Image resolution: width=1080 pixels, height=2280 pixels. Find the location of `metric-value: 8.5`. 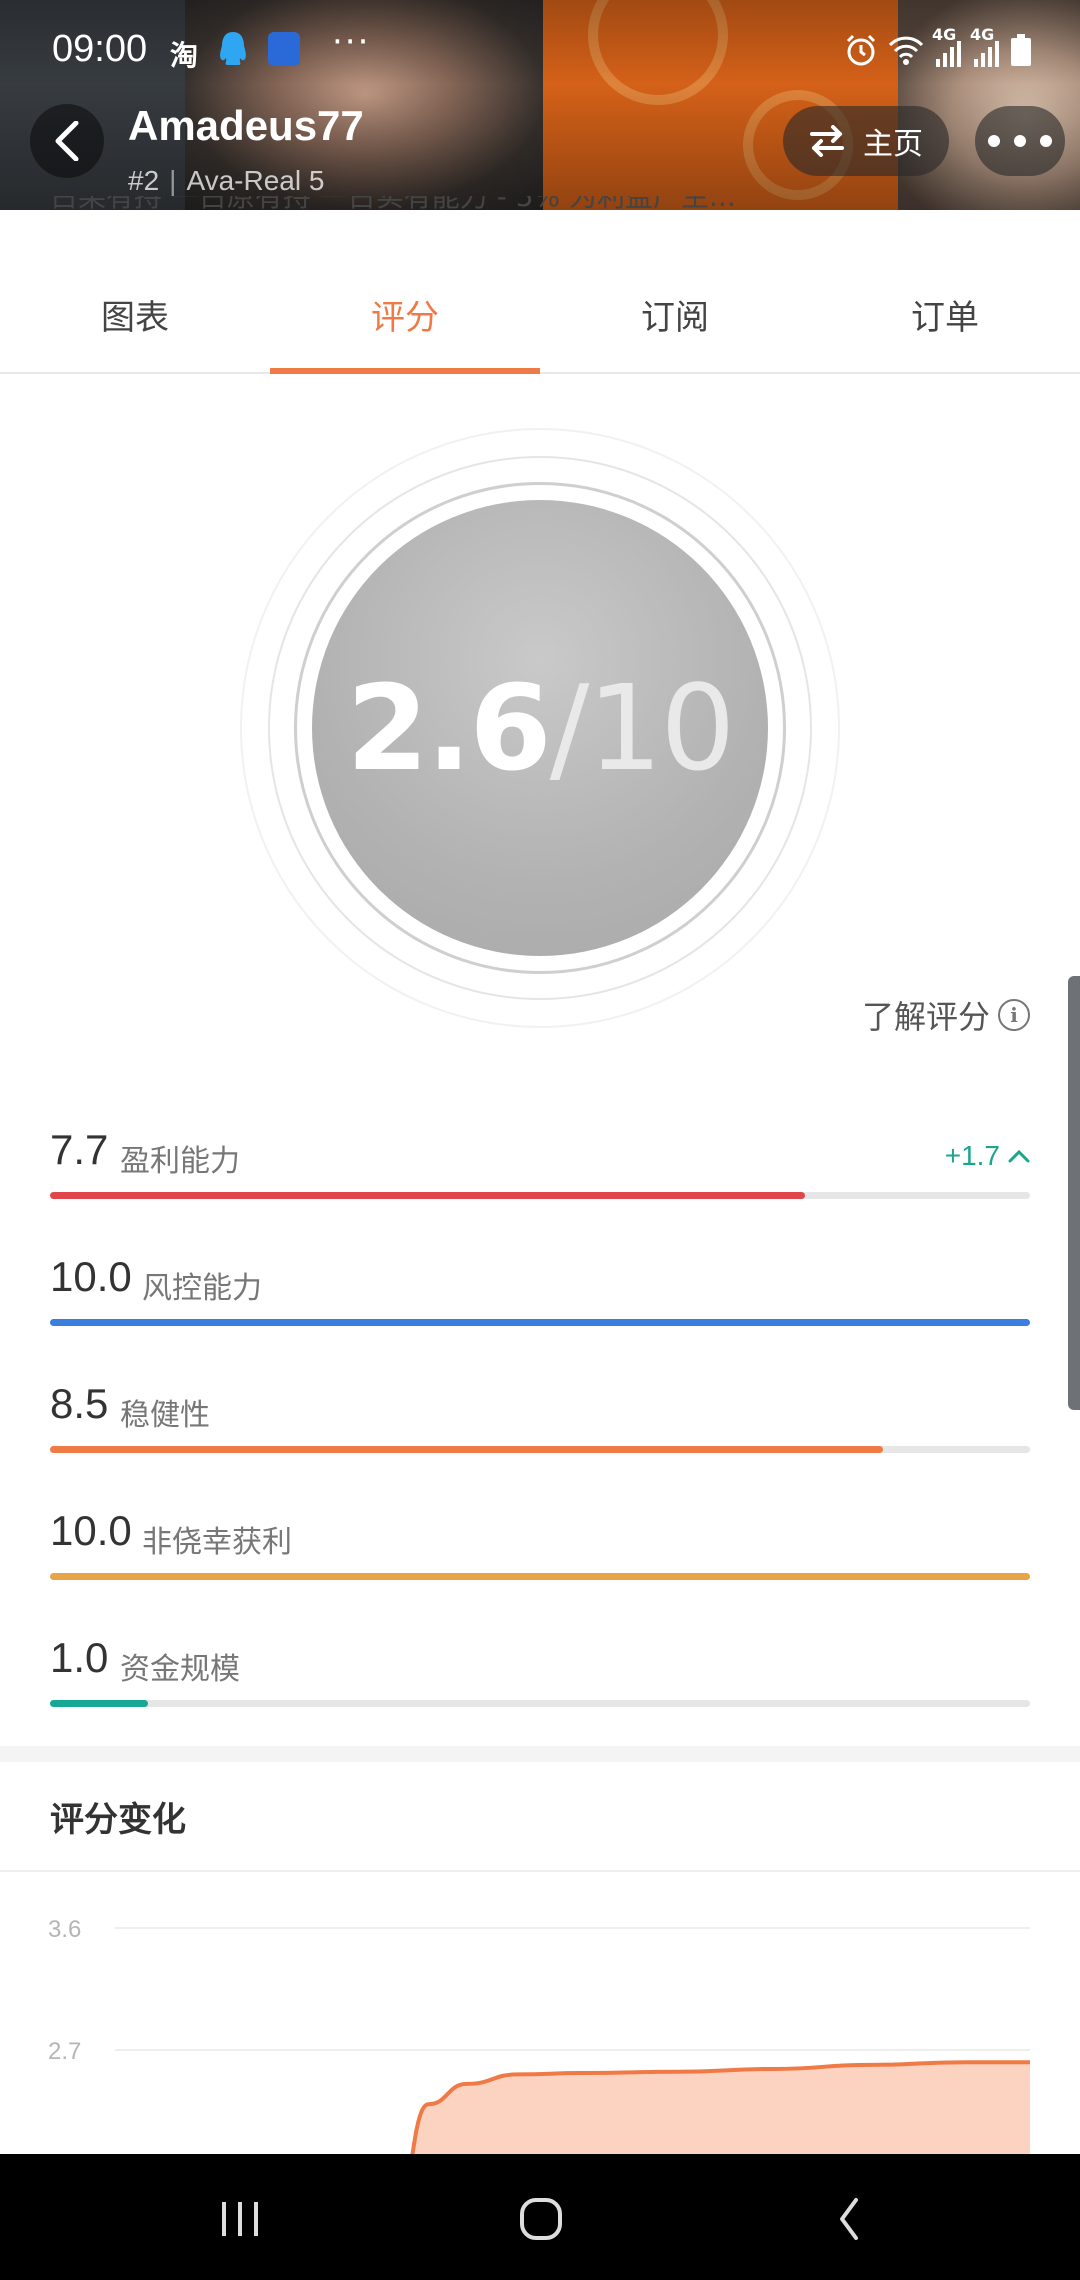

metric-value: 8.5 is located at coordinates (79, 1403).